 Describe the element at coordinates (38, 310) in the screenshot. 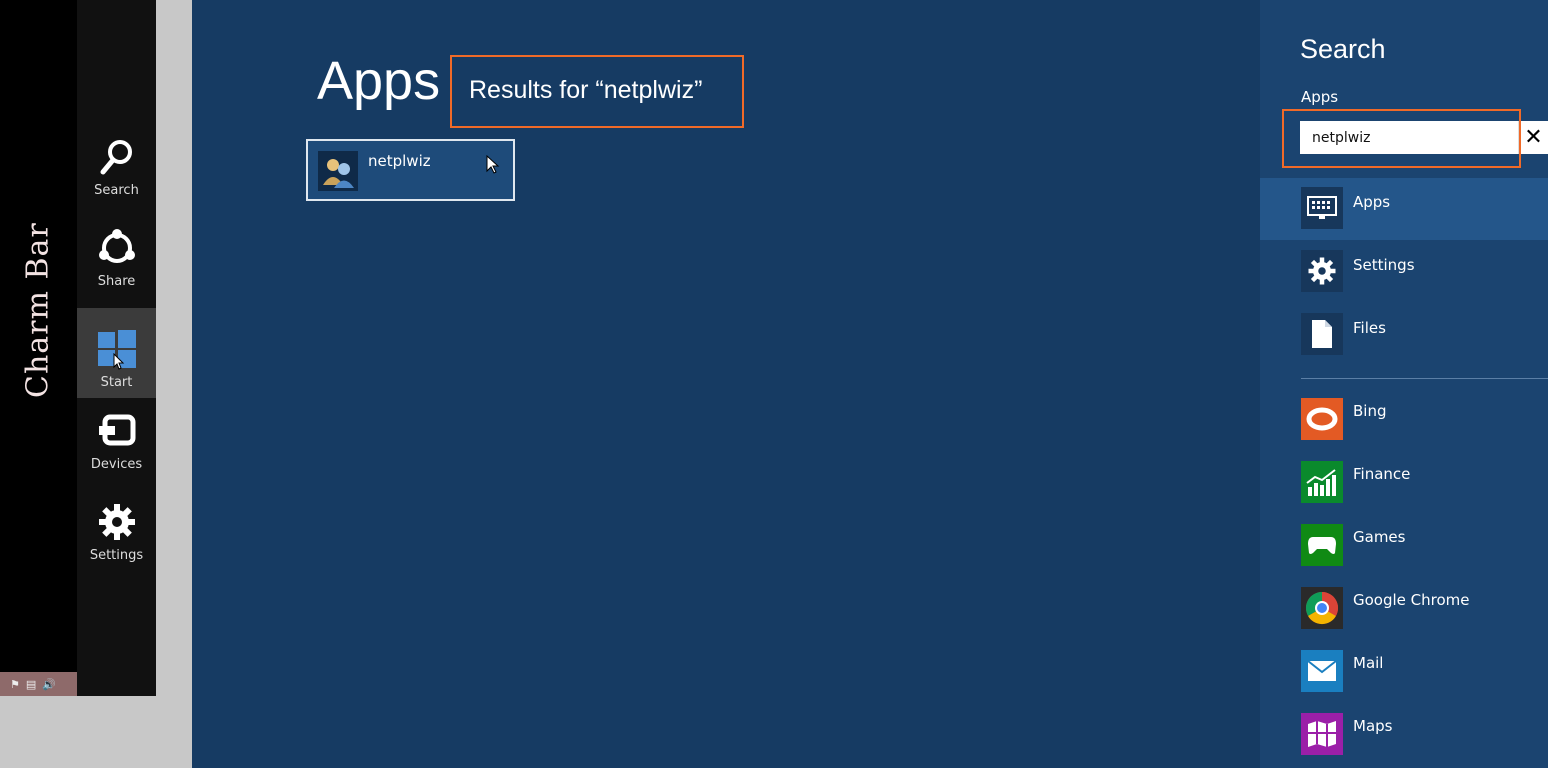

I see `charm-bar-annotation: Charm Bar` at that location.